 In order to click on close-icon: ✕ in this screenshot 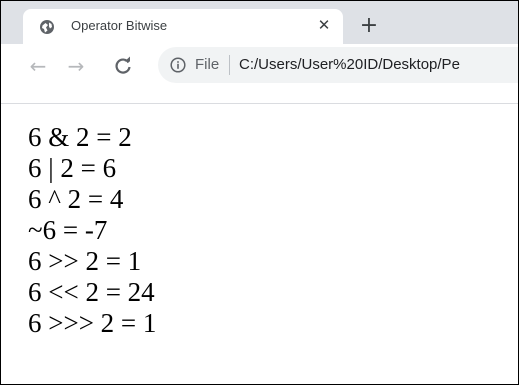, I will do `click(324, 25)`.